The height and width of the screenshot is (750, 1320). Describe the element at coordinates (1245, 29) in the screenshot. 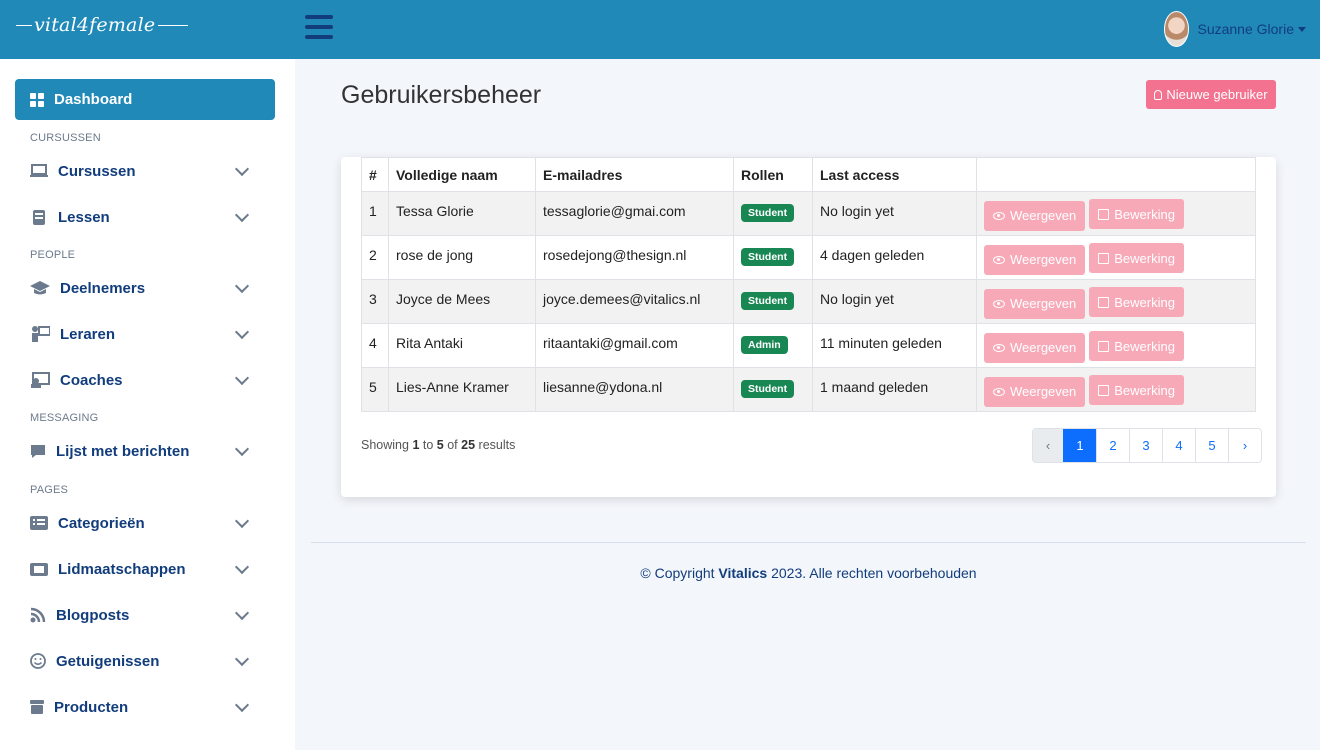

I see `user-name: Suzanne Glorie` at that location.